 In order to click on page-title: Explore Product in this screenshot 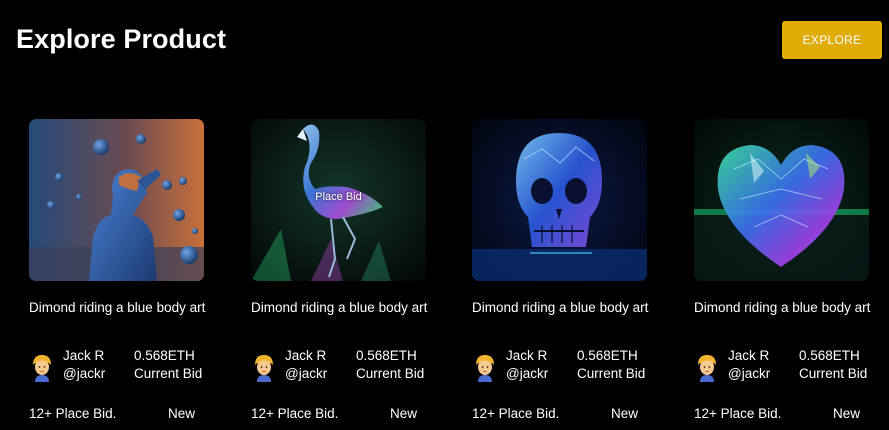, I will do `click(121, 39)`.